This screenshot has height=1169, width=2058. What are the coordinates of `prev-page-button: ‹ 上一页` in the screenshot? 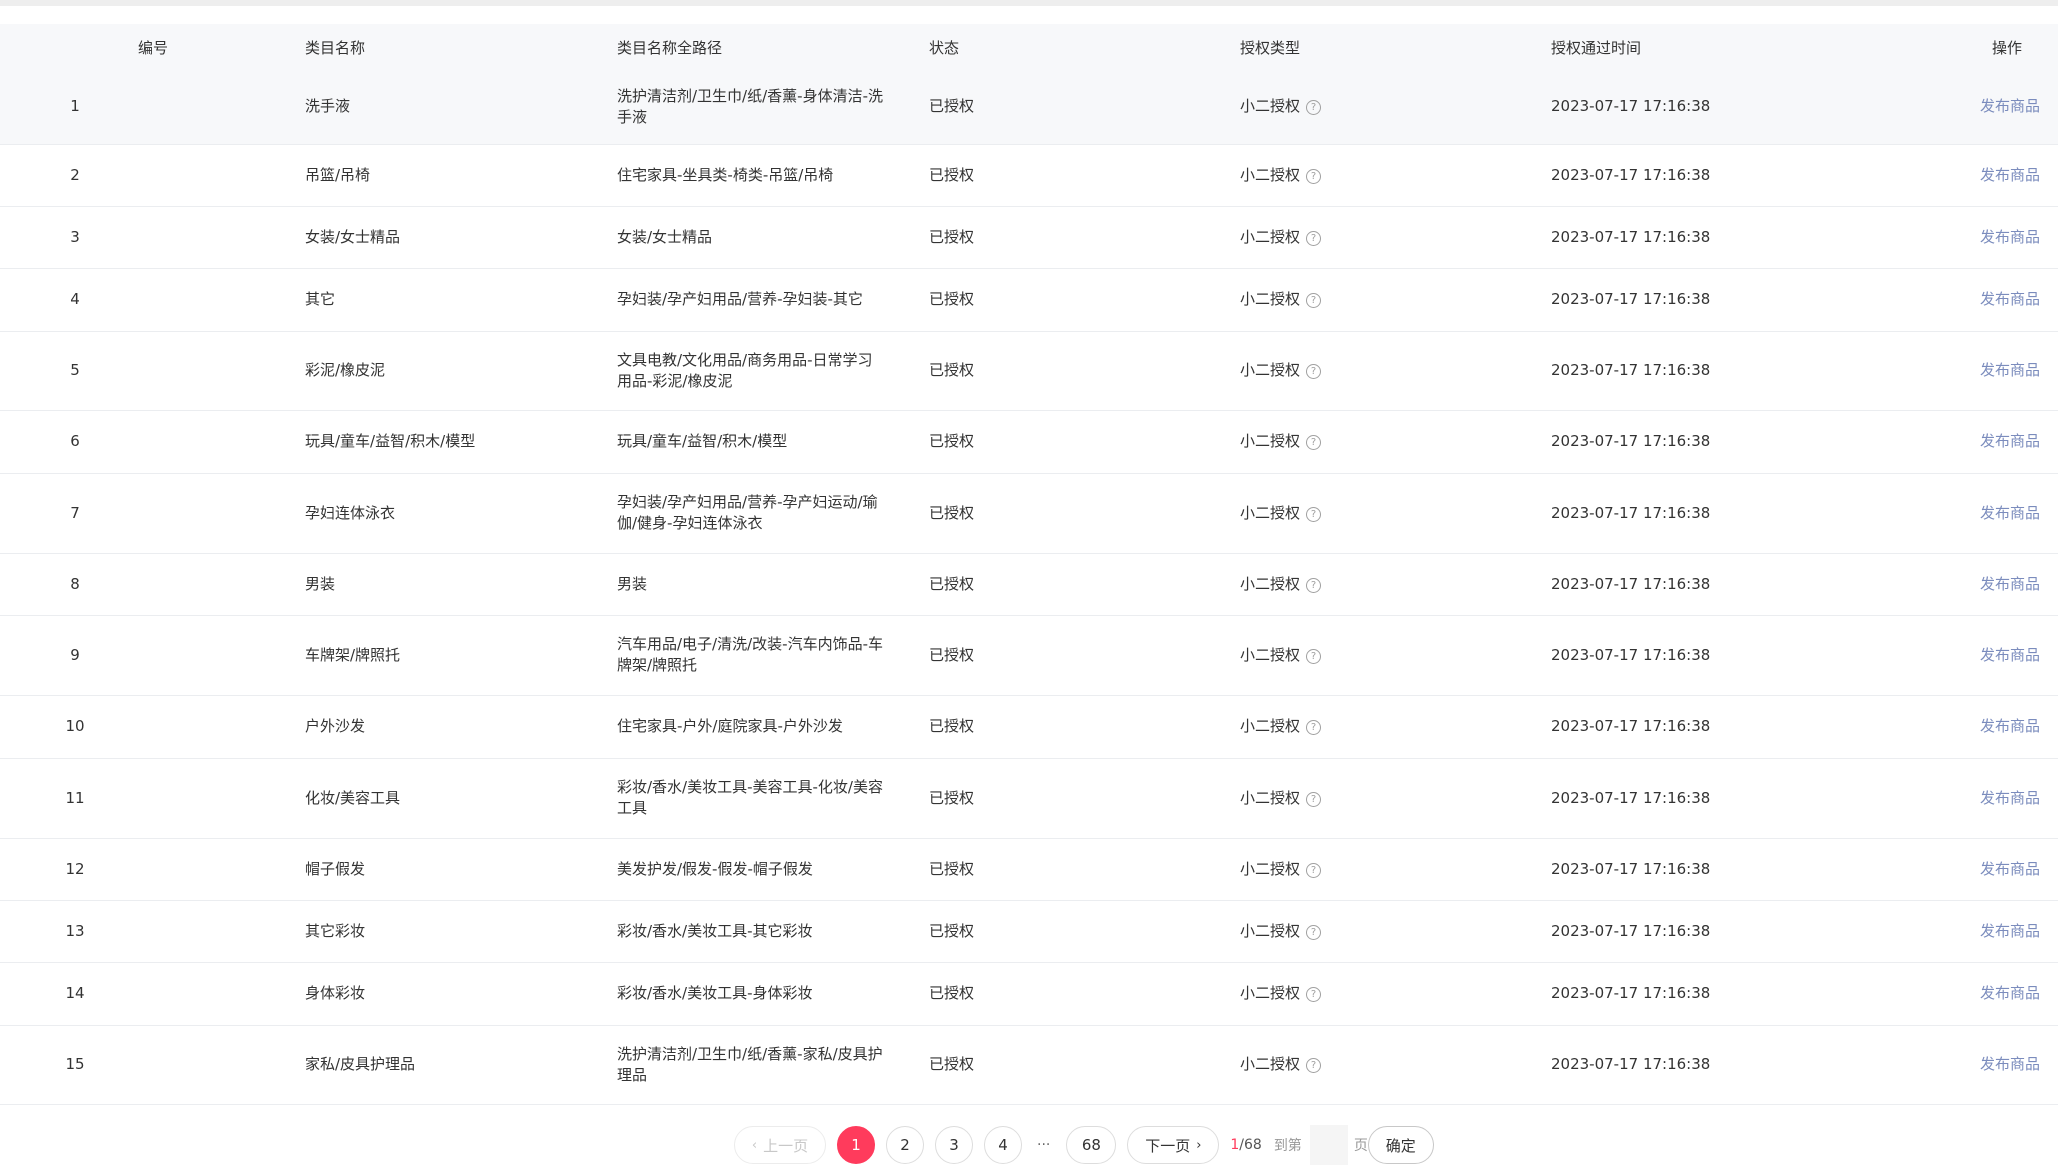 It's located at (780, 1145).